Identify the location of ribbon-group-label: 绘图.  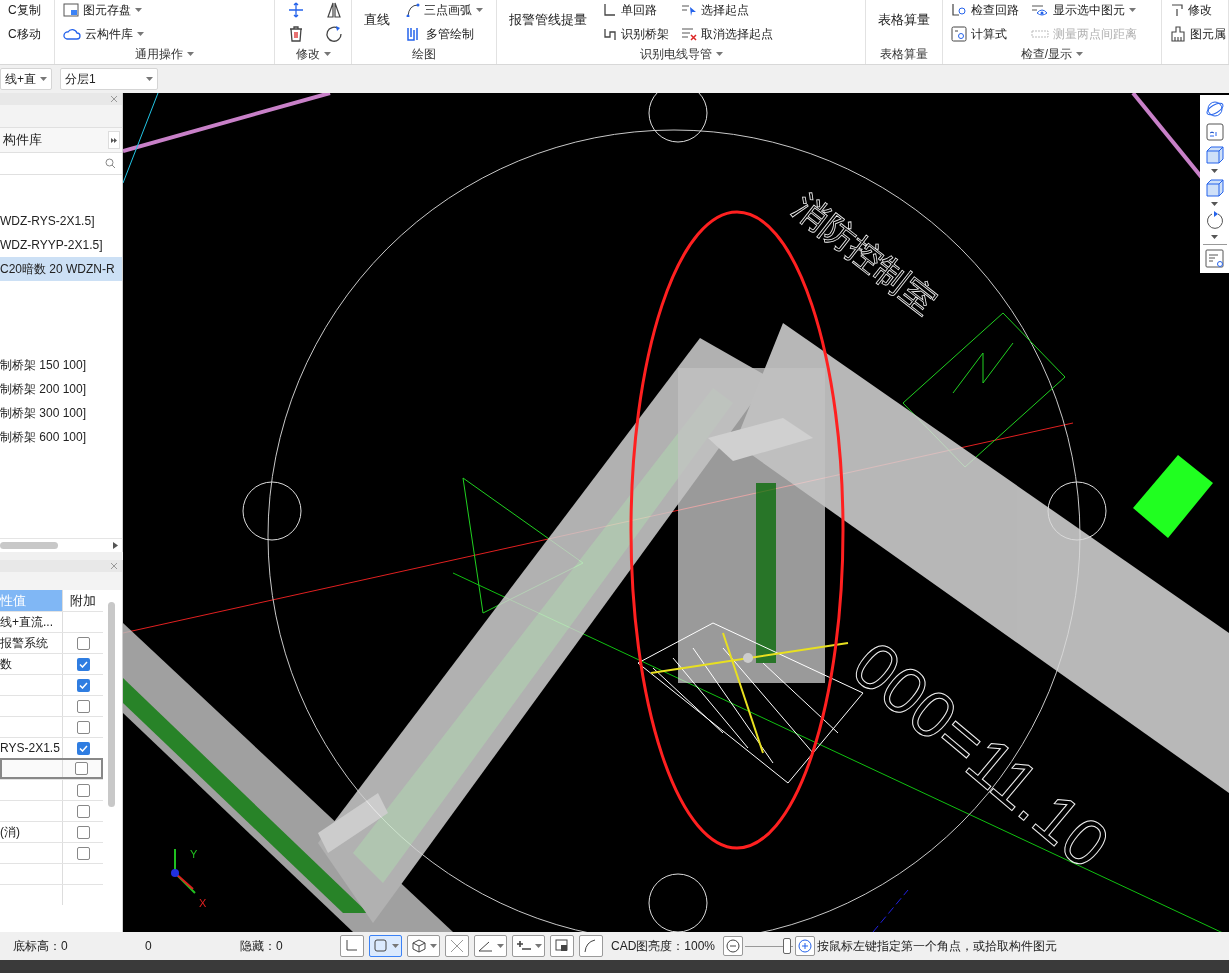
(424, 54).